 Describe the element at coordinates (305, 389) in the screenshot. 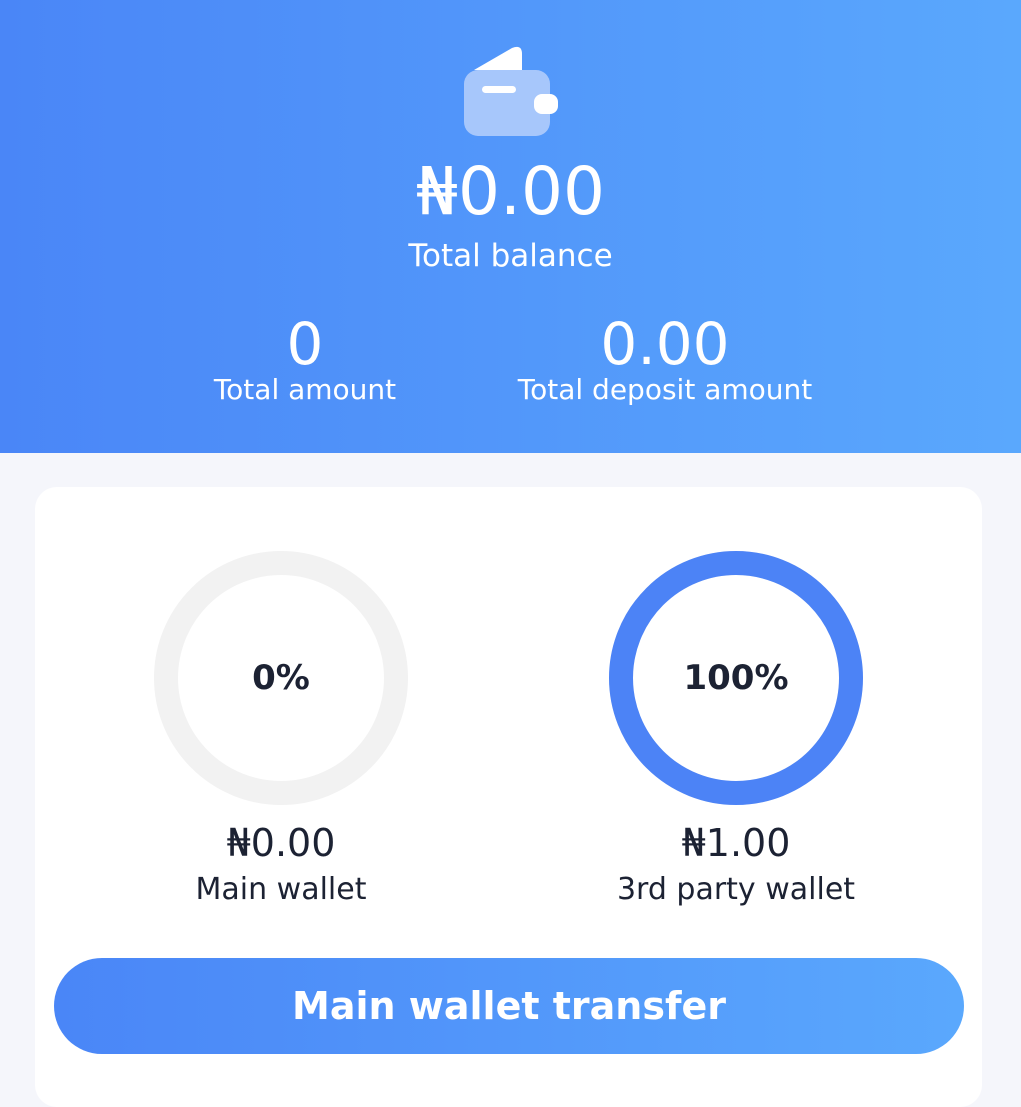

I see `total-amount-label: Total amount` at that location.